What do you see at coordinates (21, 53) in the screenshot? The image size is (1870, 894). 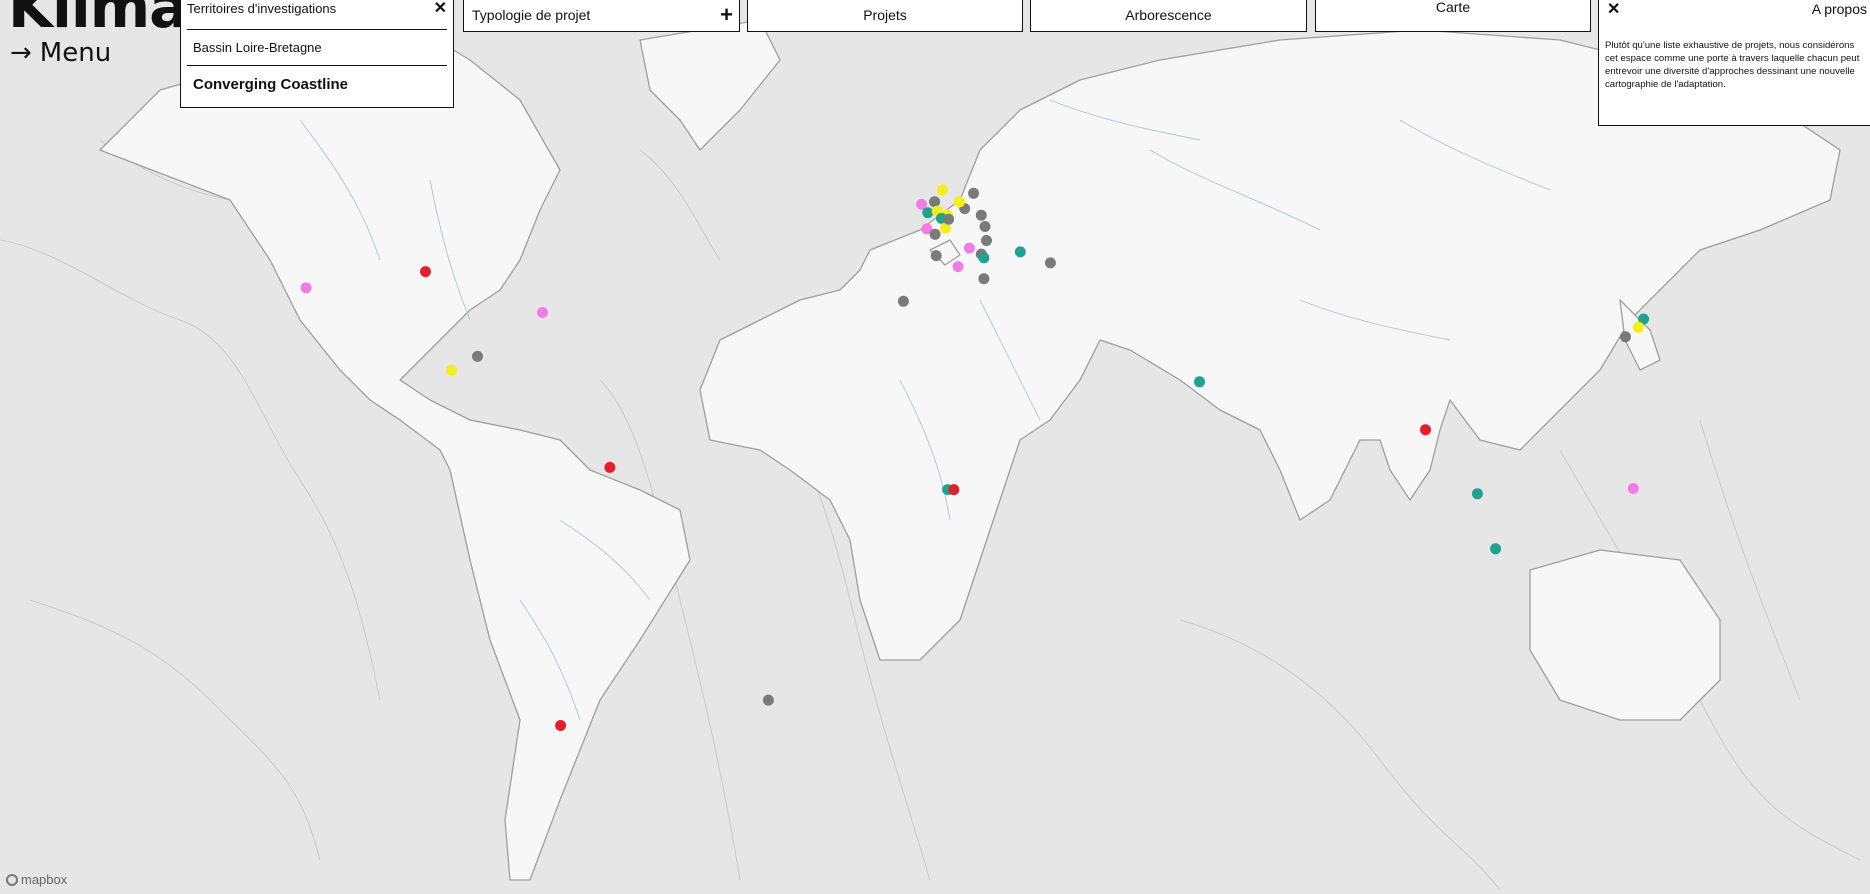 I see `arrow-right-icon: →` at bounding box center [21, 53].